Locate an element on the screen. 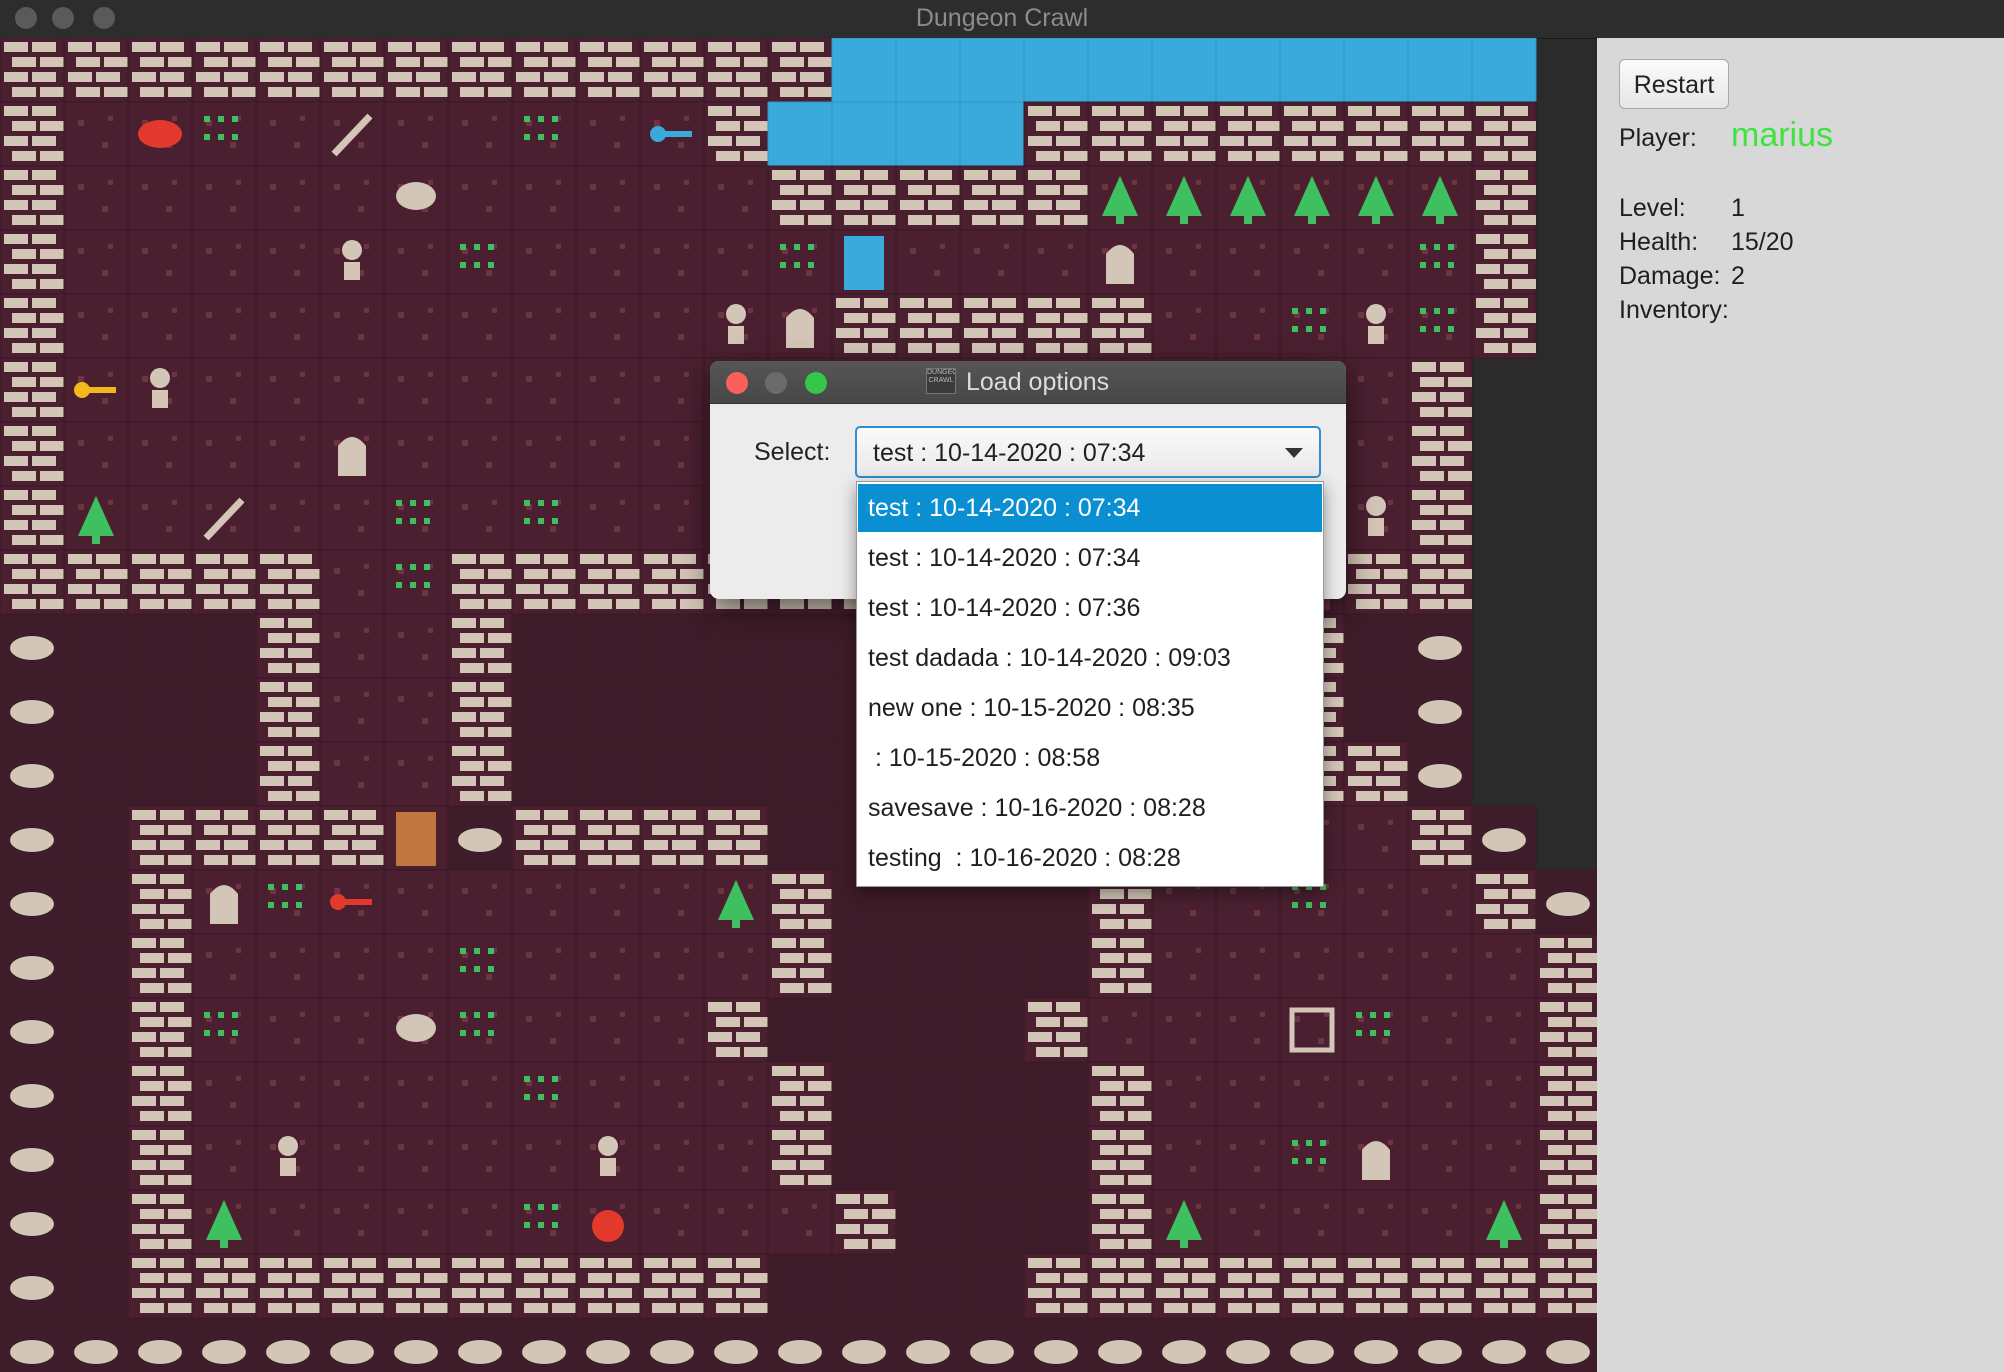 The width and height of the screenshot is (2004, 1372). restart-button: Restart is located at coordinates (1674, 84).